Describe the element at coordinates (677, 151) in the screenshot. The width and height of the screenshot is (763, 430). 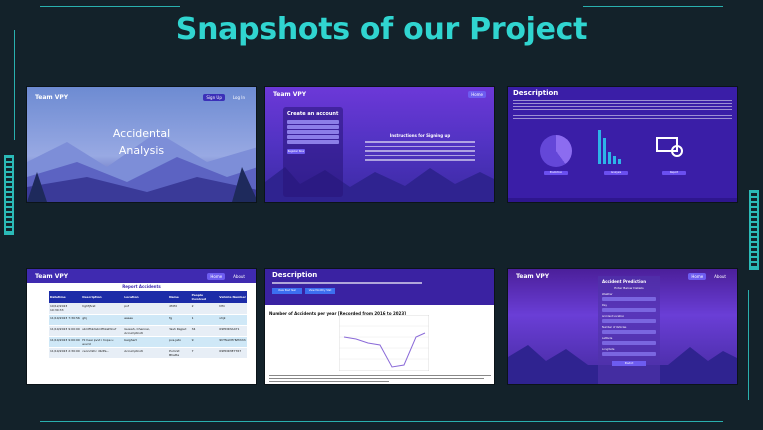
I see `magnifier-icon` at that location.